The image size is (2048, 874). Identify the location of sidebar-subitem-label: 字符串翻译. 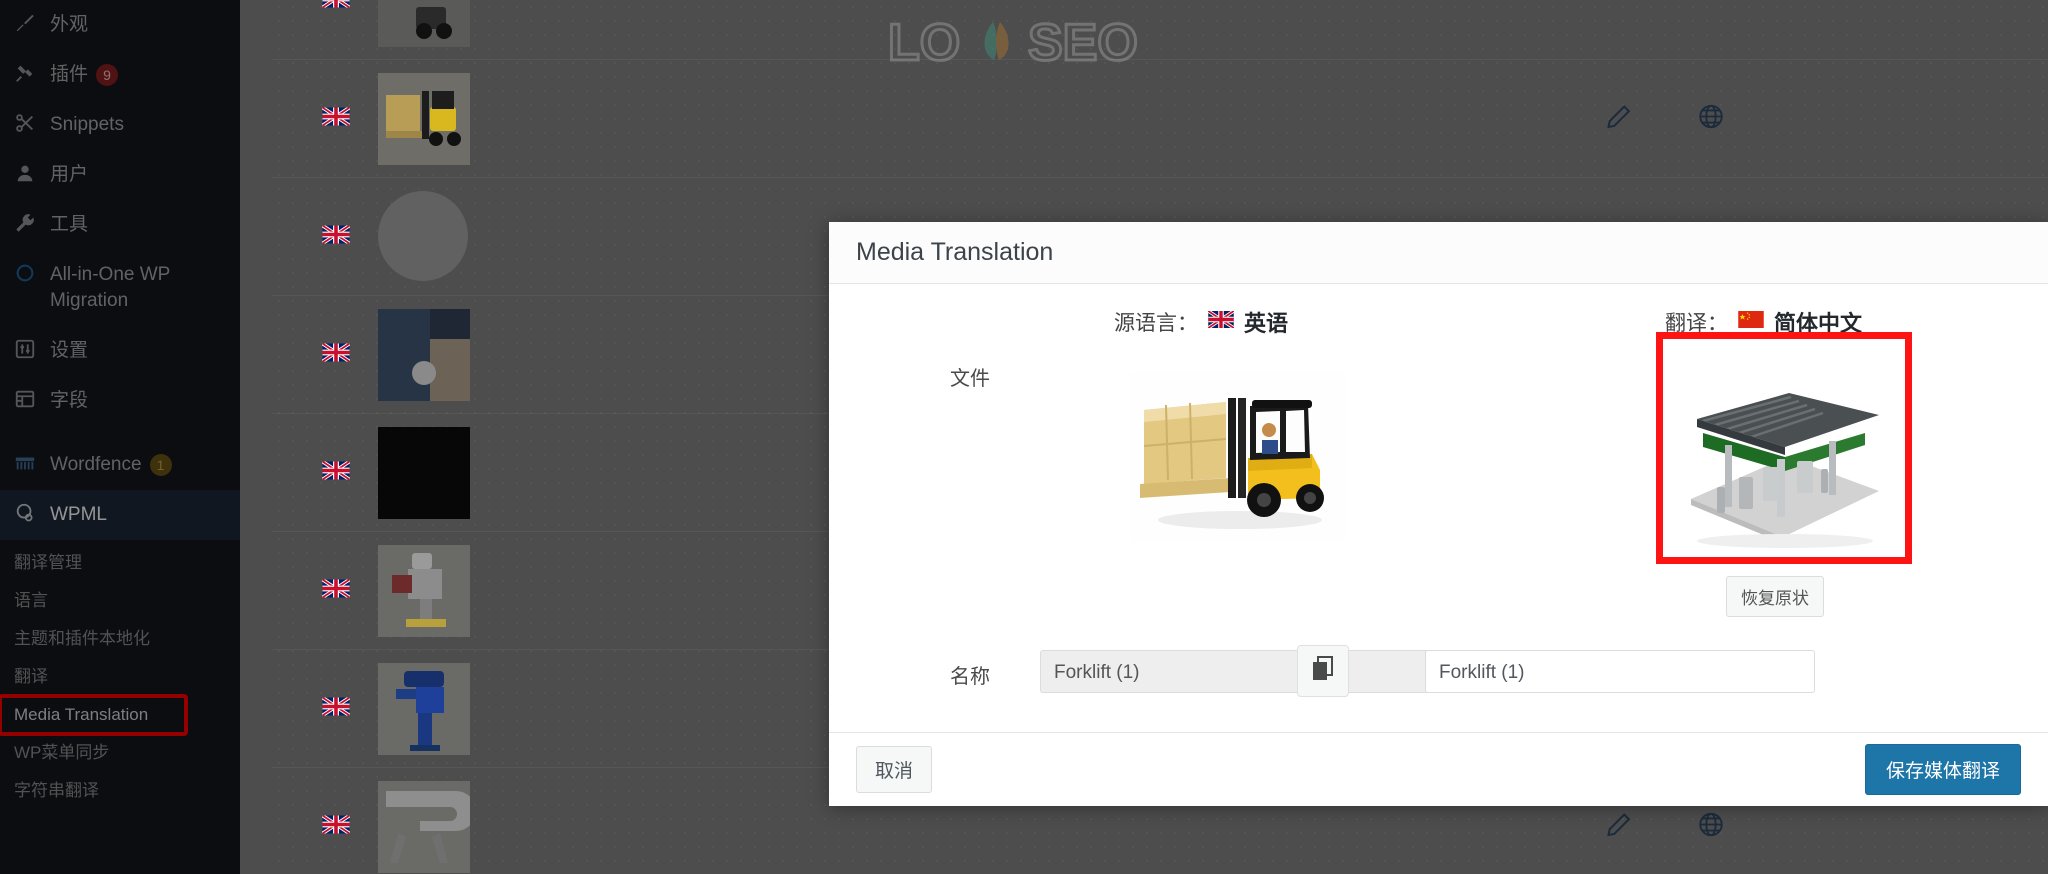
(56, 790).